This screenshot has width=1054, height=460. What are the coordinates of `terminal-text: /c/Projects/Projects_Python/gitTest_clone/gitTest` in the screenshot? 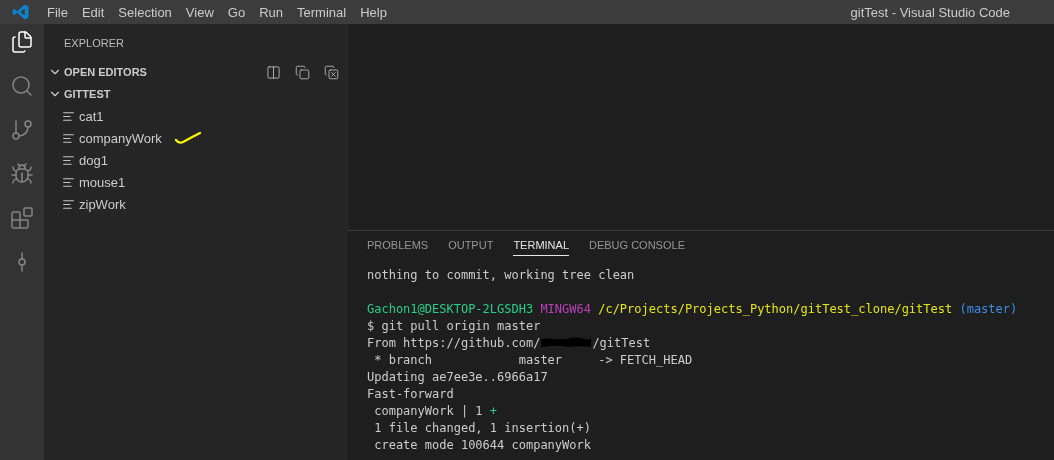 It's located at (775, 309).